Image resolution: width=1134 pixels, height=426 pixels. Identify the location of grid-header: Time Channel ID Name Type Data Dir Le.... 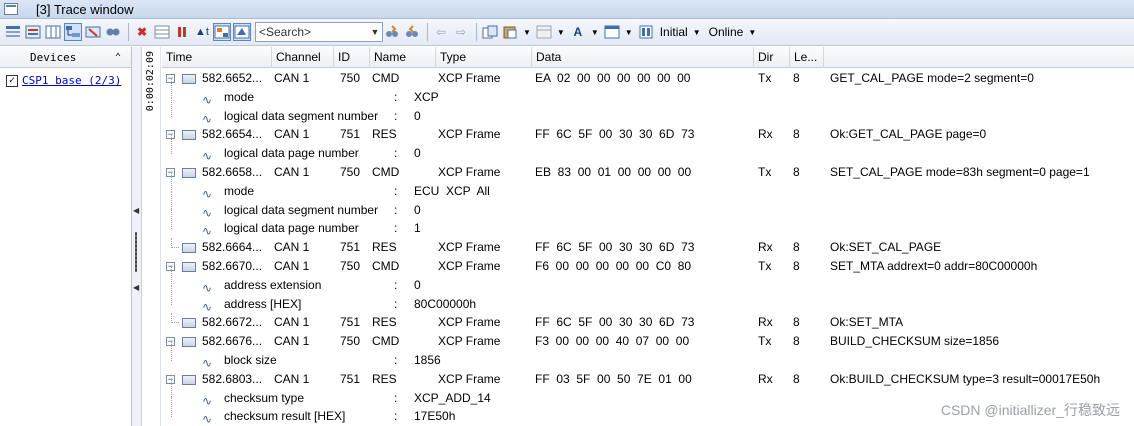
(648, 57).